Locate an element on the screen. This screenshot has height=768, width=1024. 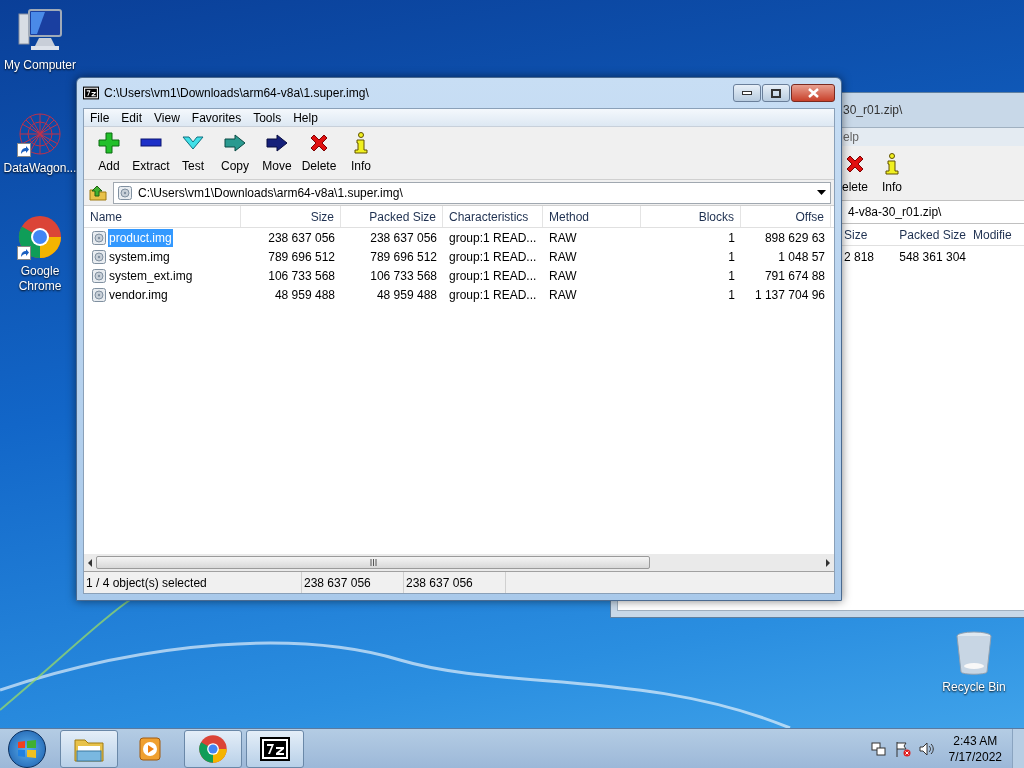
file-row: product.img 238 637 056 238 637 056 group:1 READ... RAW 1 898 629 63 is located at coordinates (459, 237).